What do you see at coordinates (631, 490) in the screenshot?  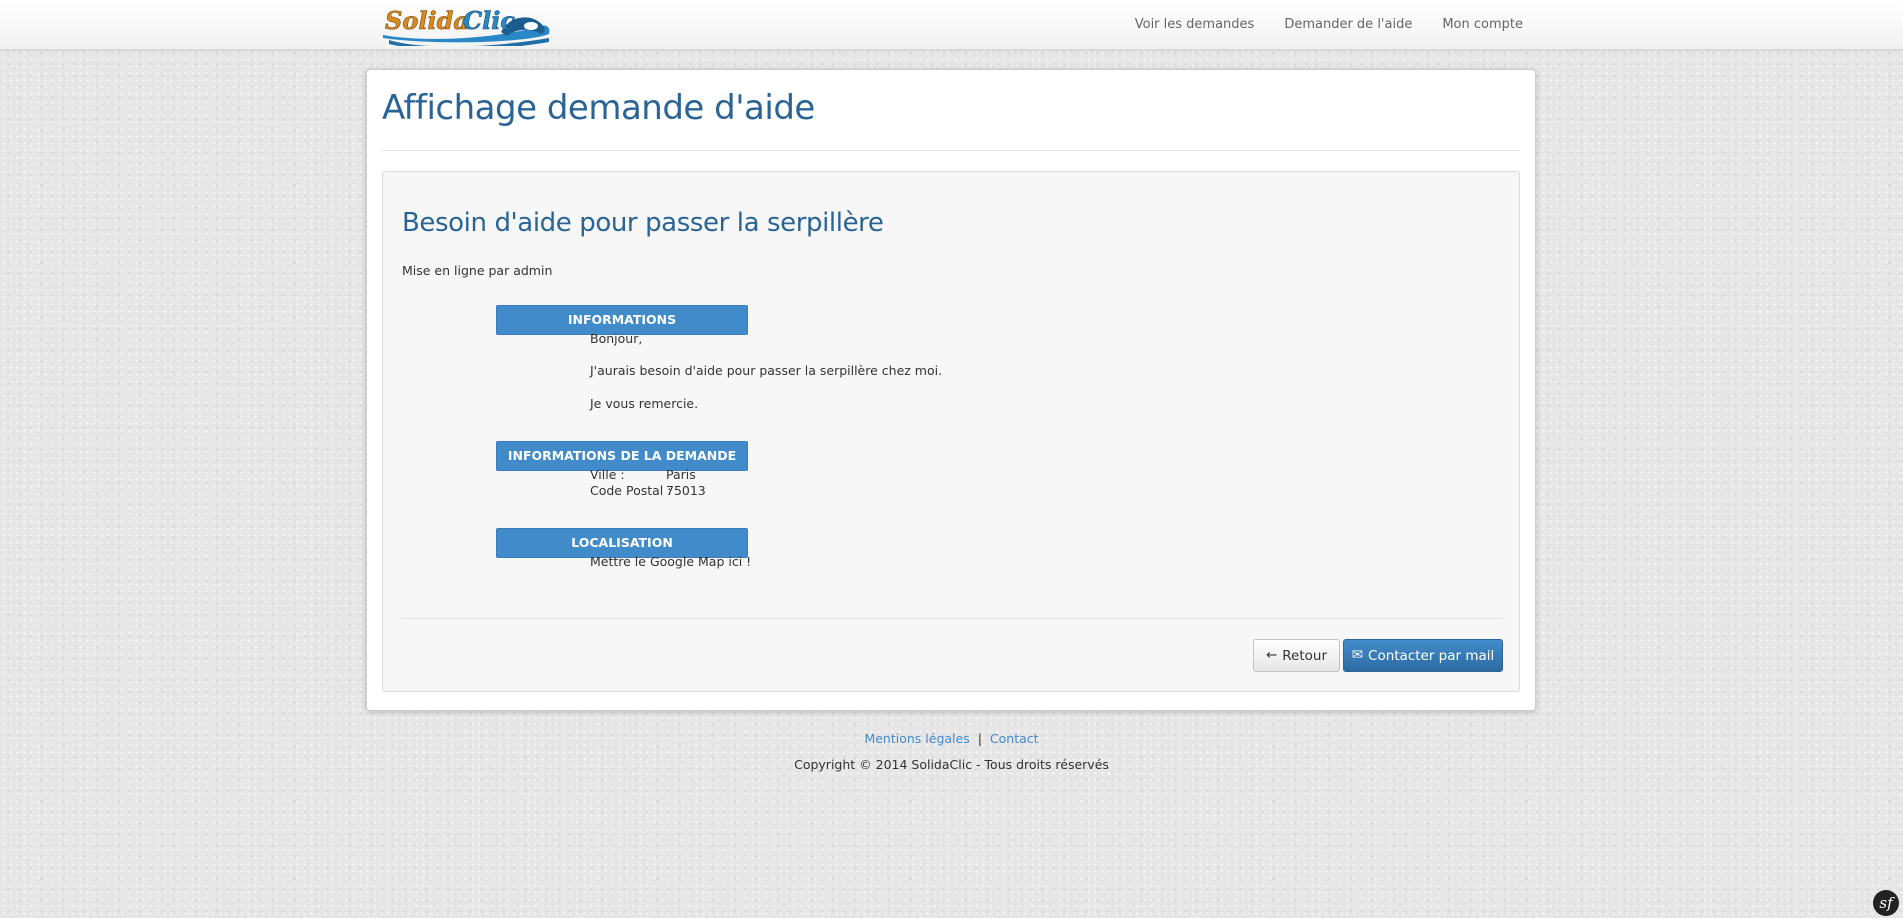 I see `postal-code-label: Code Postal :` at bounding box center [631, 490].